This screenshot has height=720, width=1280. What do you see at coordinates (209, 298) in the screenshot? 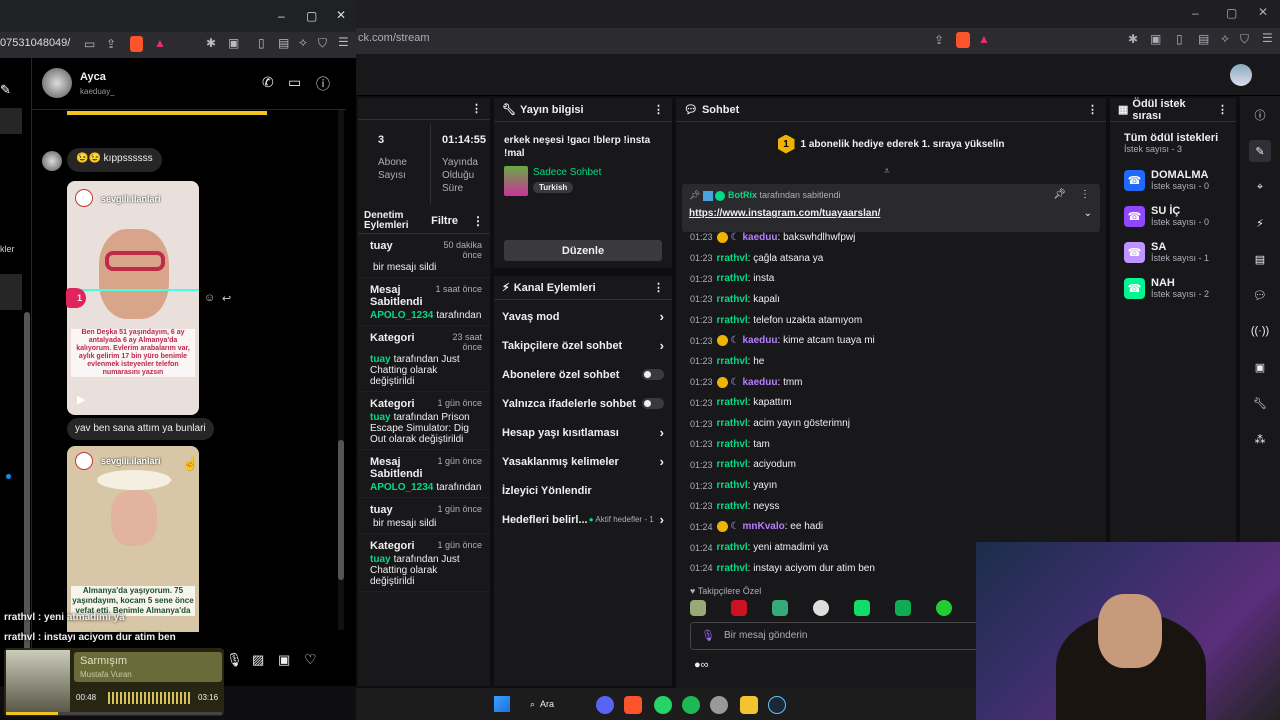
I see `emoji-icon: ☺` at bounding box center [209, 298].